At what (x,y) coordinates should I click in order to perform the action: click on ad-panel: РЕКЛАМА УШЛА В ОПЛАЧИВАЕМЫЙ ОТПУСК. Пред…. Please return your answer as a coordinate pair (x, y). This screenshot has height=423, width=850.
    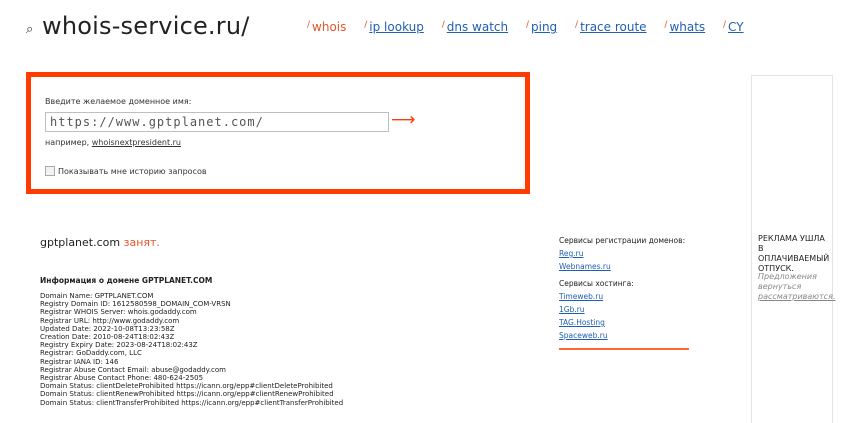
    Looking at the image, I should click on (793, 249).